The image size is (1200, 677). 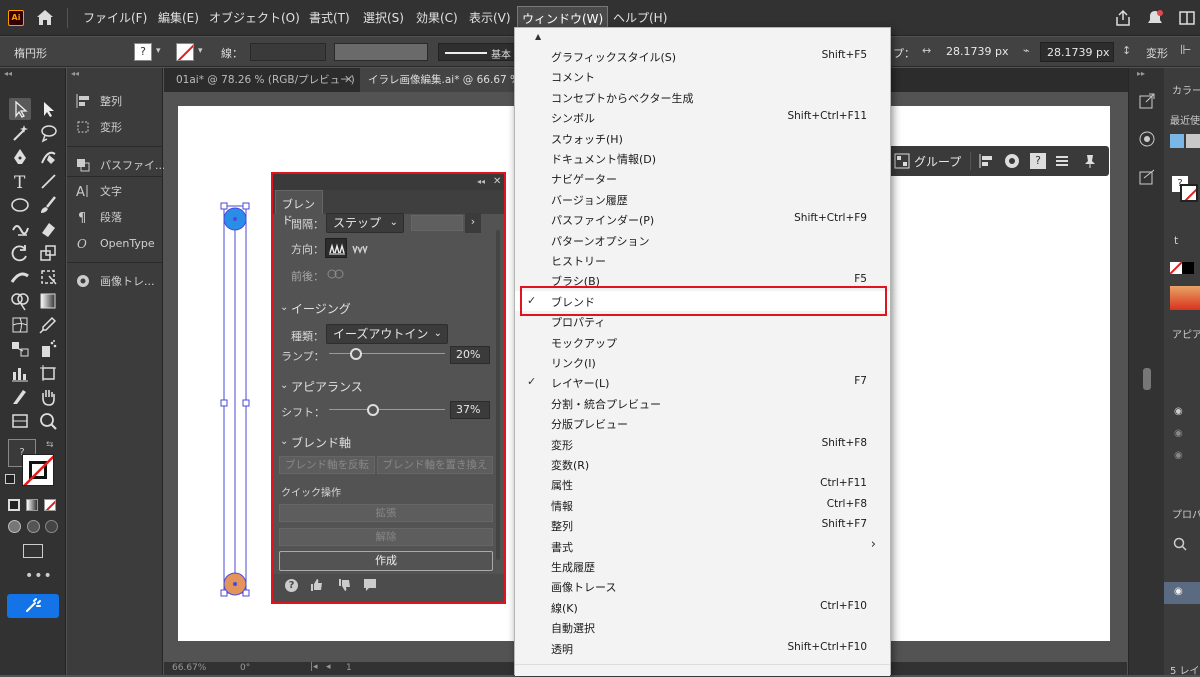 What do you see at coordinates (20, 229) in the screenshot?
I see `shaper-tool-icon` at bounding box center [20, 229].